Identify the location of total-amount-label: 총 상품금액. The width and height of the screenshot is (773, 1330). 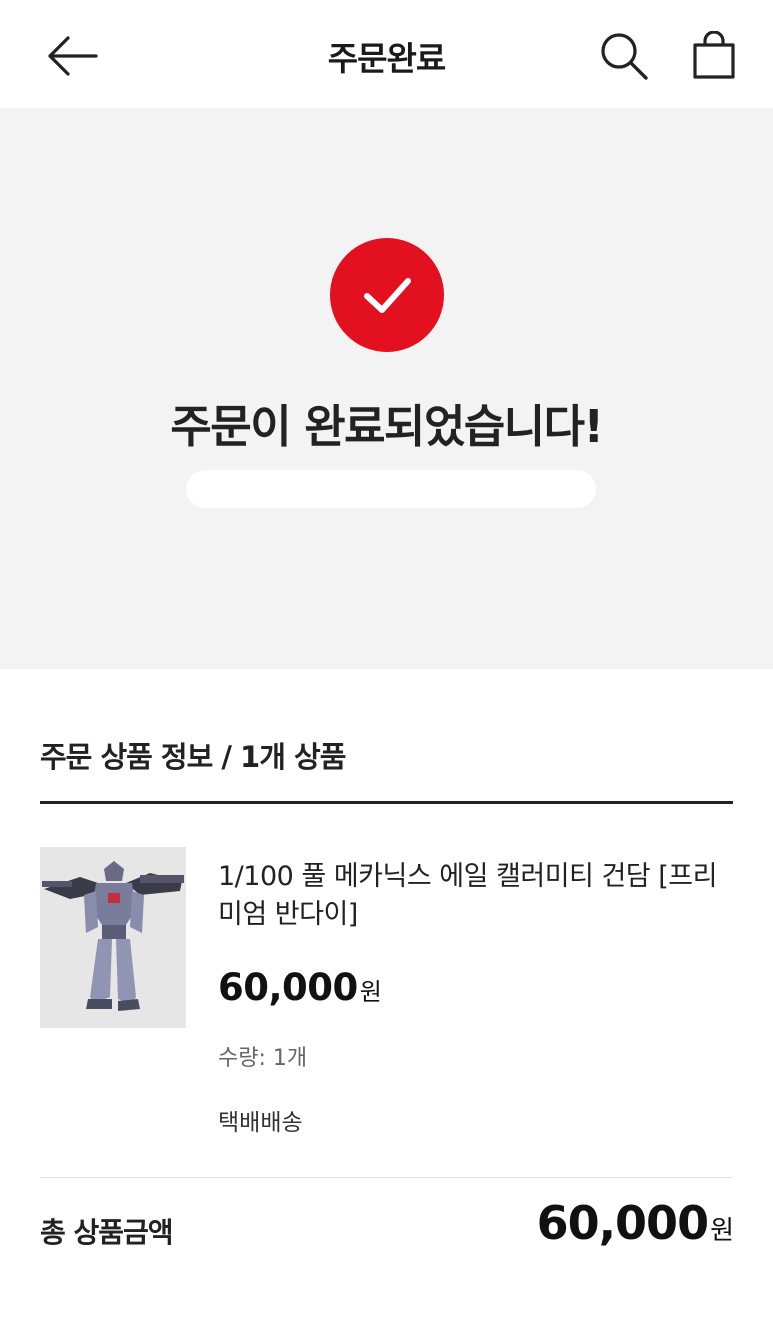
(107, 1232).